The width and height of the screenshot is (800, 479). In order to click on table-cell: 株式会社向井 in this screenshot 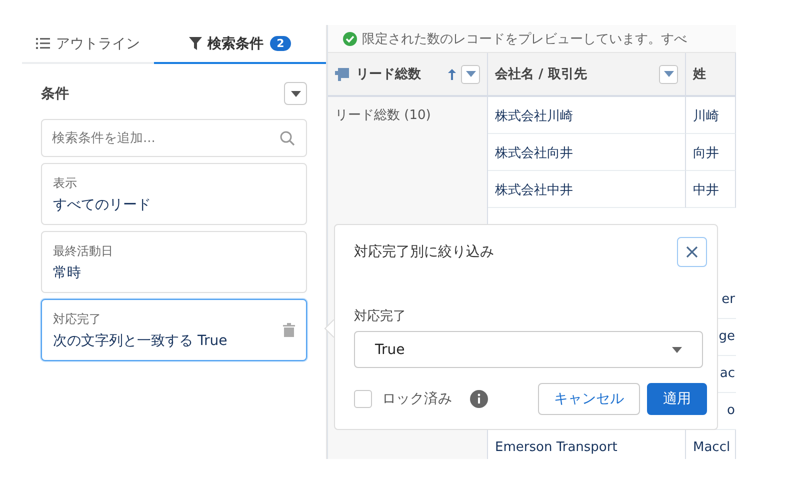, I will do `click(587, 152)`.